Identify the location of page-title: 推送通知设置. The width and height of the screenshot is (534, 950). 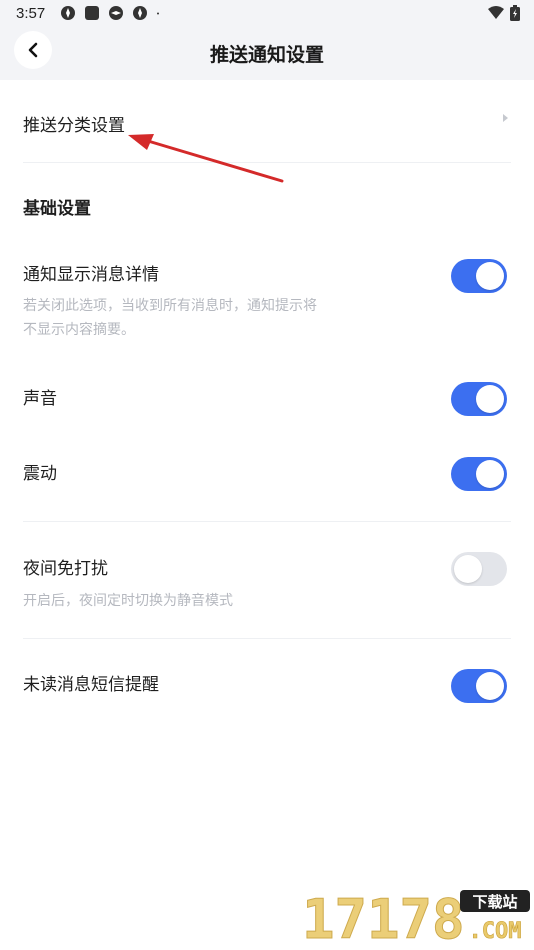
(266, 55).